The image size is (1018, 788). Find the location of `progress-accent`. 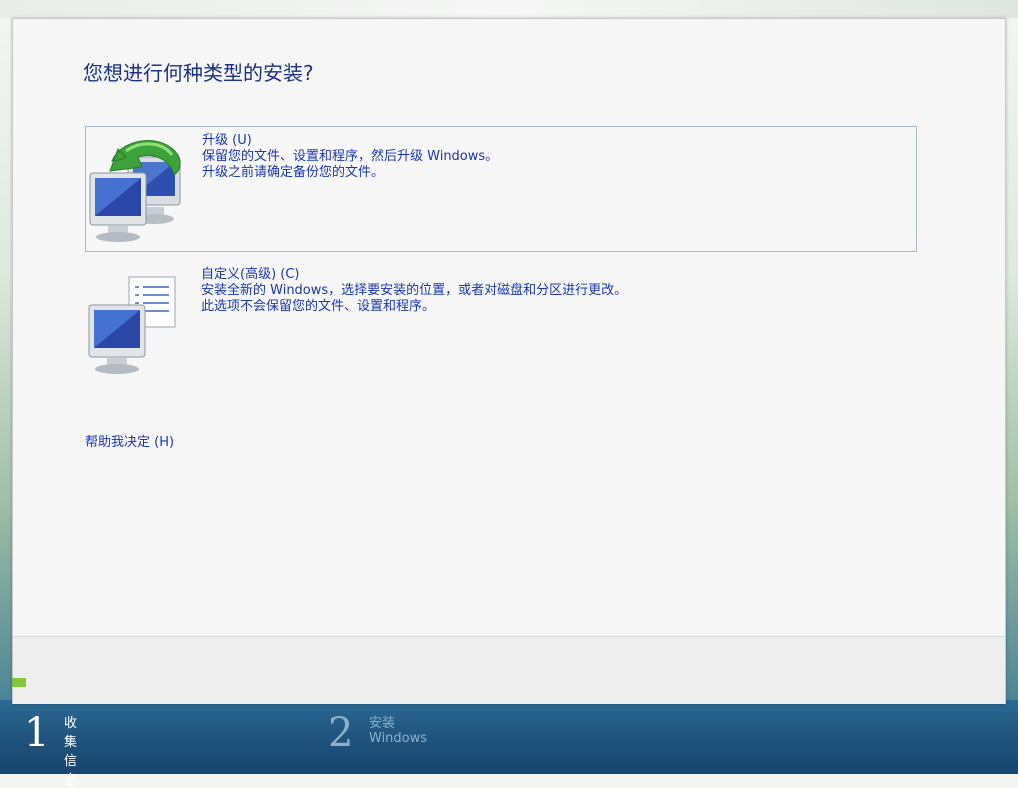

progress-accent is located at coordinates (19, 682).